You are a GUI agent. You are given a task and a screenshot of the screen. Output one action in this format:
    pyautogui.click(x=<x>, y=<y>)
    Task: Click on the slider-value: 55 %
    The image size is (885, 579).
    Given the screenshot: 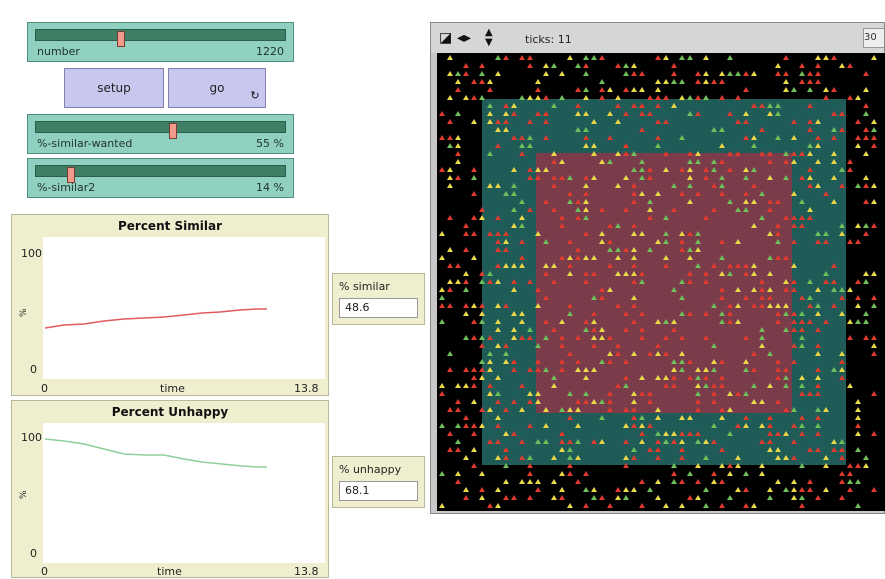 What is the action you would take?
    pyautogui.click(x=270, y=143)
    